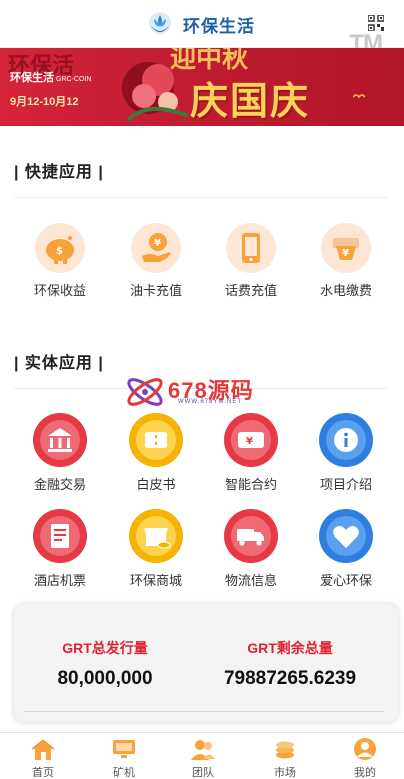 This screenshot has width=404, height=779. What do you see at coordinates (124, 773) in the screenshot?
I see `tab-label: 矿机` at bounding box center [124, 773].